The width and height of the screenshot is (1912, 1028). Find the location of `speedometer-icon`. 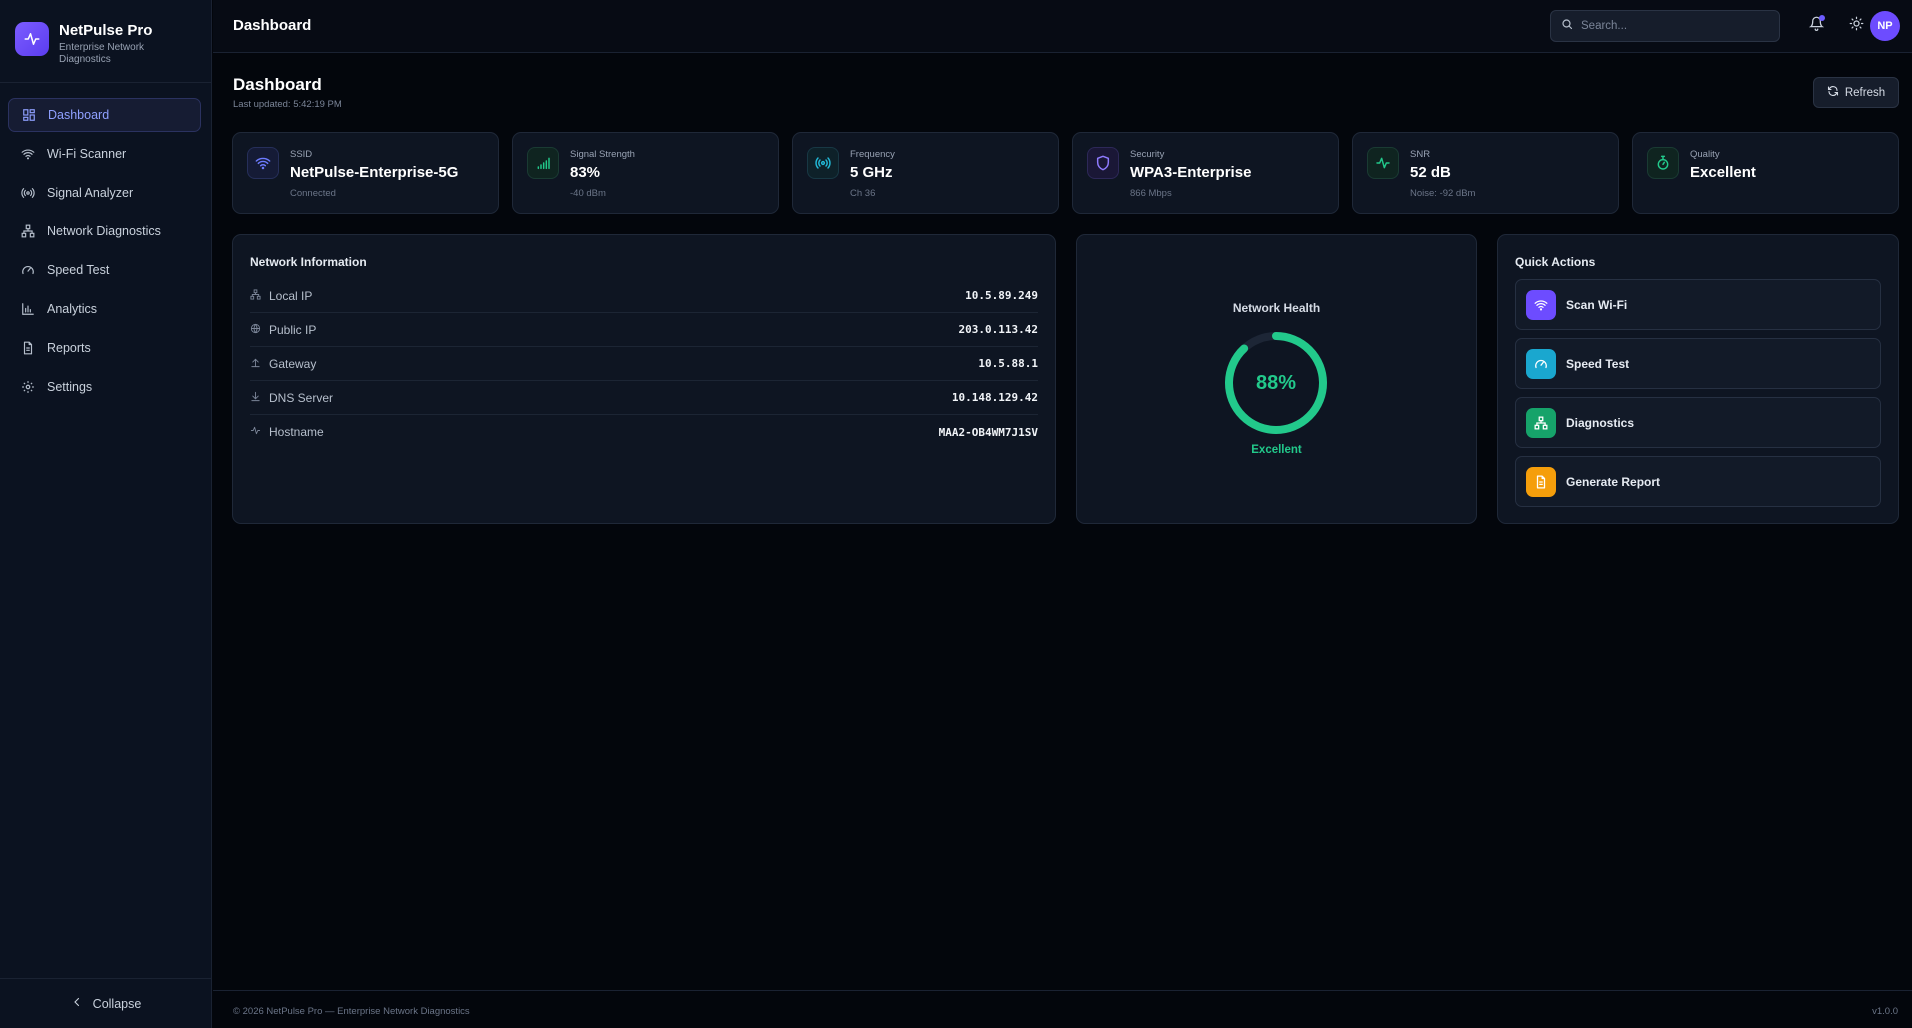

speedometer-icon is located at coordinates (1541, 363).